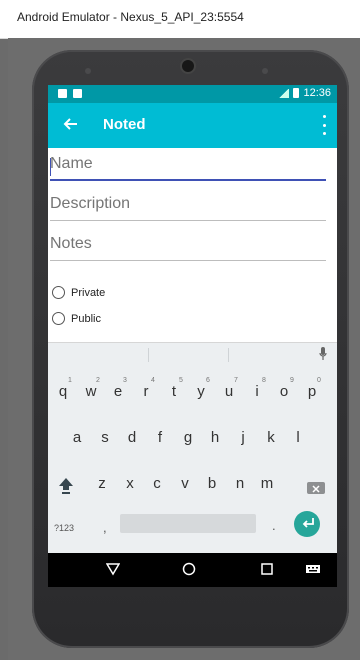 This screenshot has height=660, width=360. I want to click on backspace-icon, so click(316, 488).